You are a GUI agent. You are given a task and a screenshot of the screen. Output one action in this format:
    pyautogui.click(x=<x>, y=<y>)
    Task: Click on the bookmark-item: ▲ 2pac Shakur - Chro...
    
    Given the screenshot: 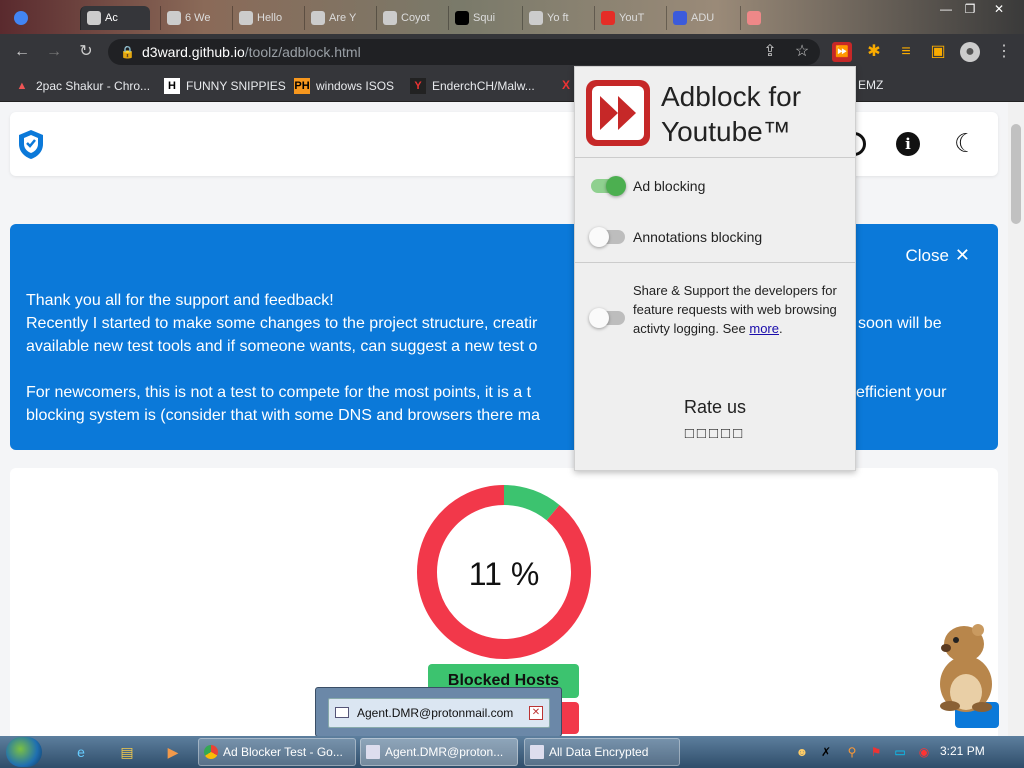 What is the action you would take?
    pyautogui.click(x=82, y=86)
    